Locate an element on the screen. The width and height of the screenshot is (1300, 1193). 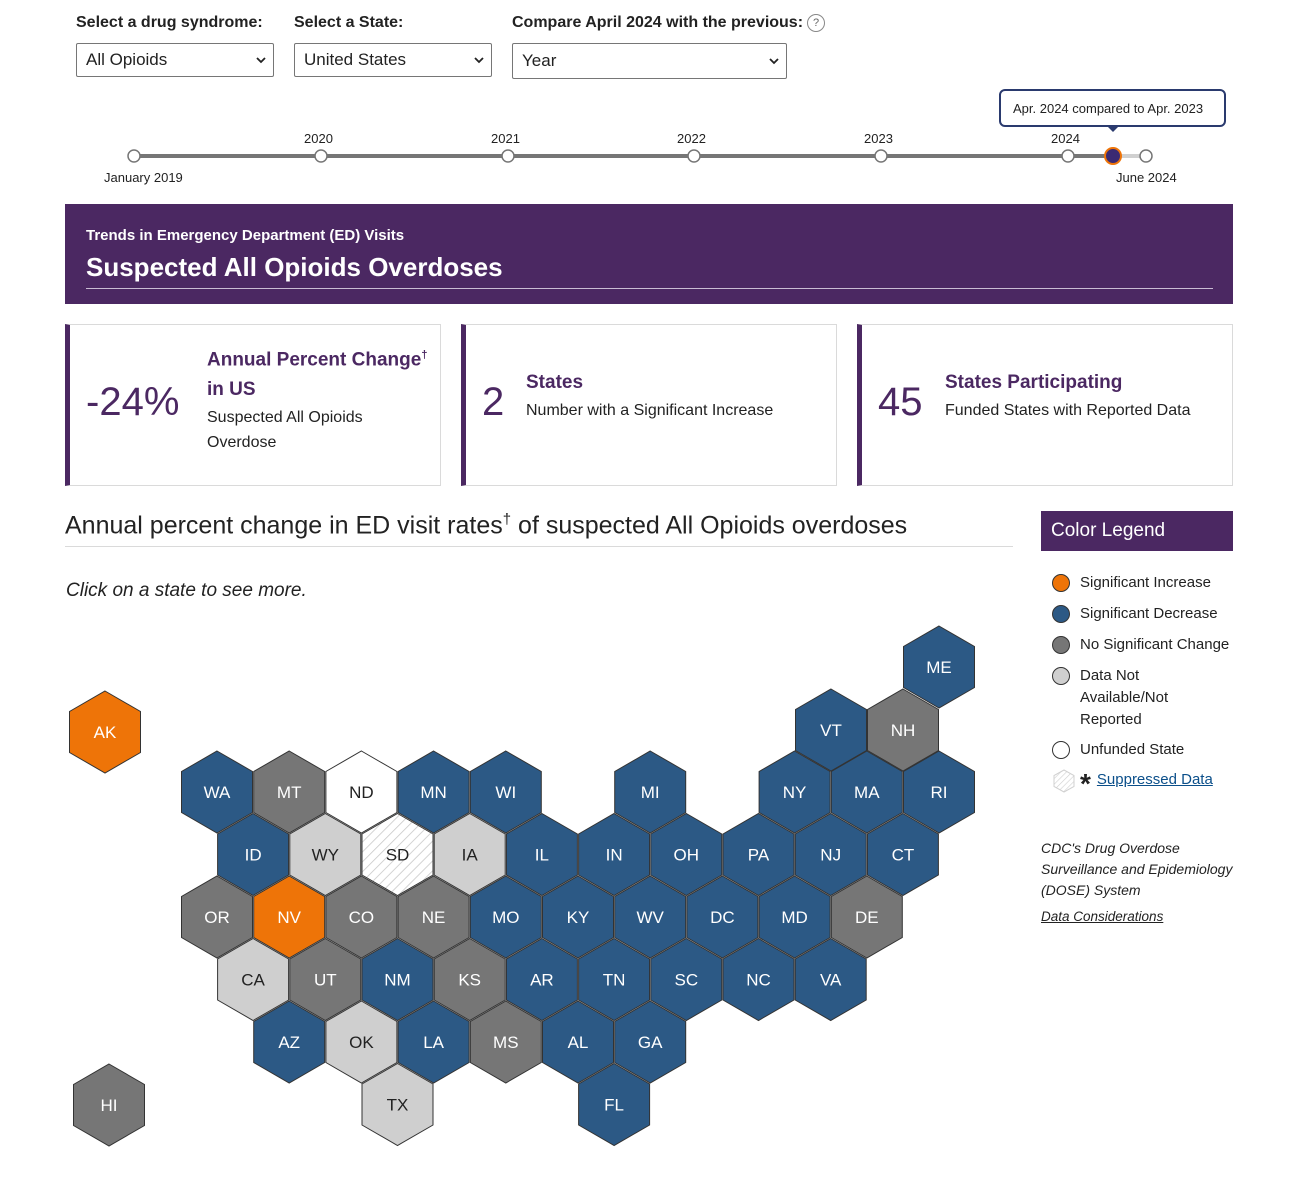
timeline-node-2020 is located at coordinates (321, 156).